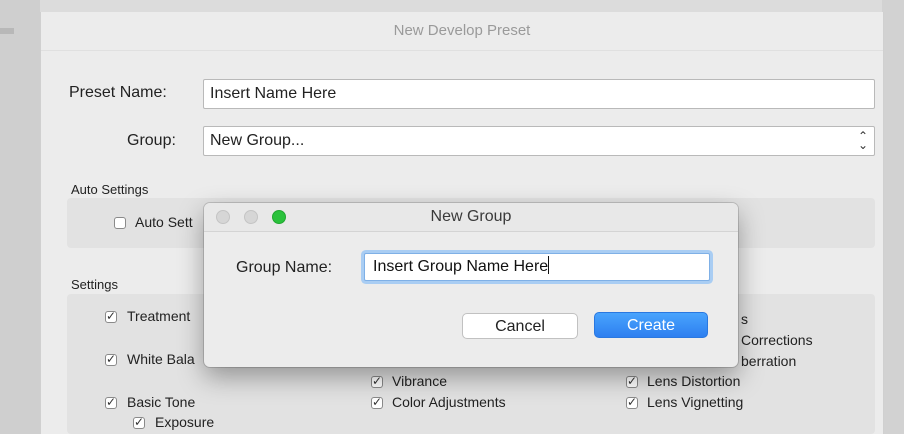 The image size is (904, 434). I want to click on color-adjustments-checkbox, so click(377, 402).